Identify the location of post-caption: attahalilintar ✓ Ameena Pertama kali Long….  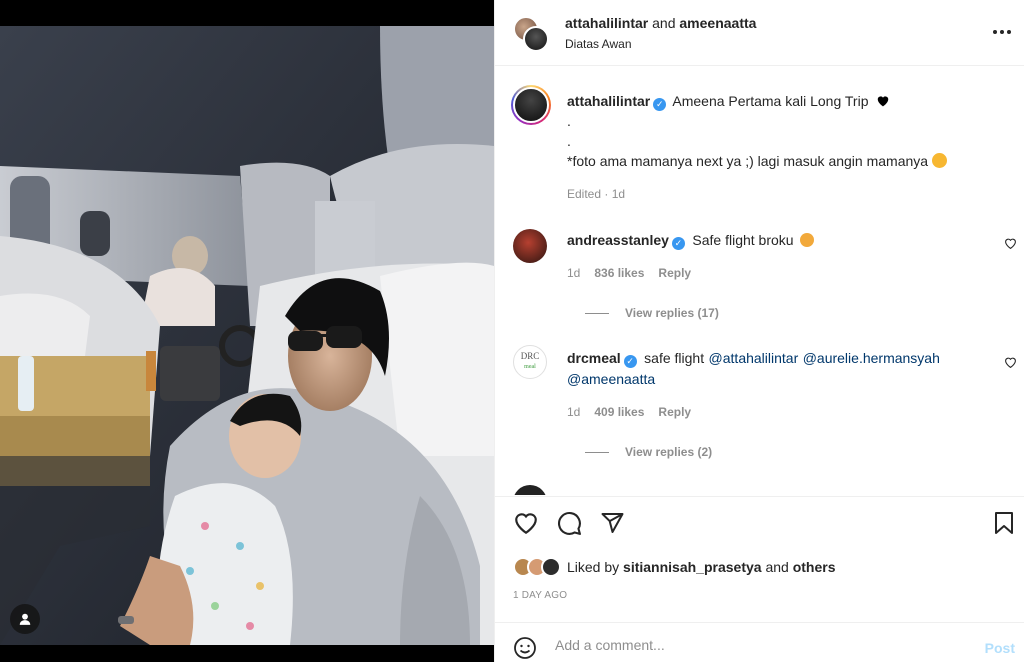
(777, 131).